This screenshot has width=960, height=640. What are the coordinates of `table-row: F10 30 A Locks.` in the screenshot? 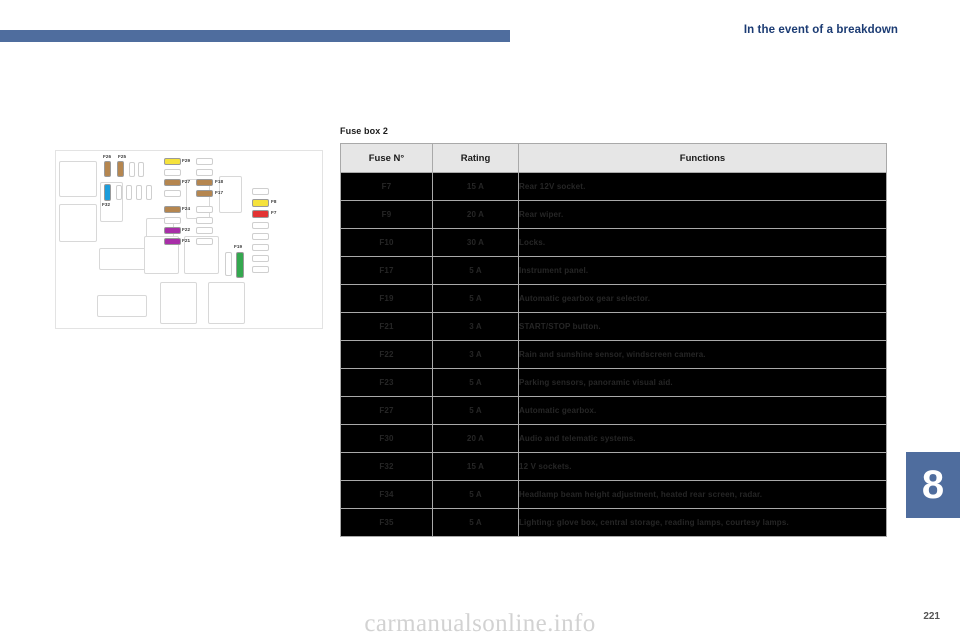 It's located at (613, 242).